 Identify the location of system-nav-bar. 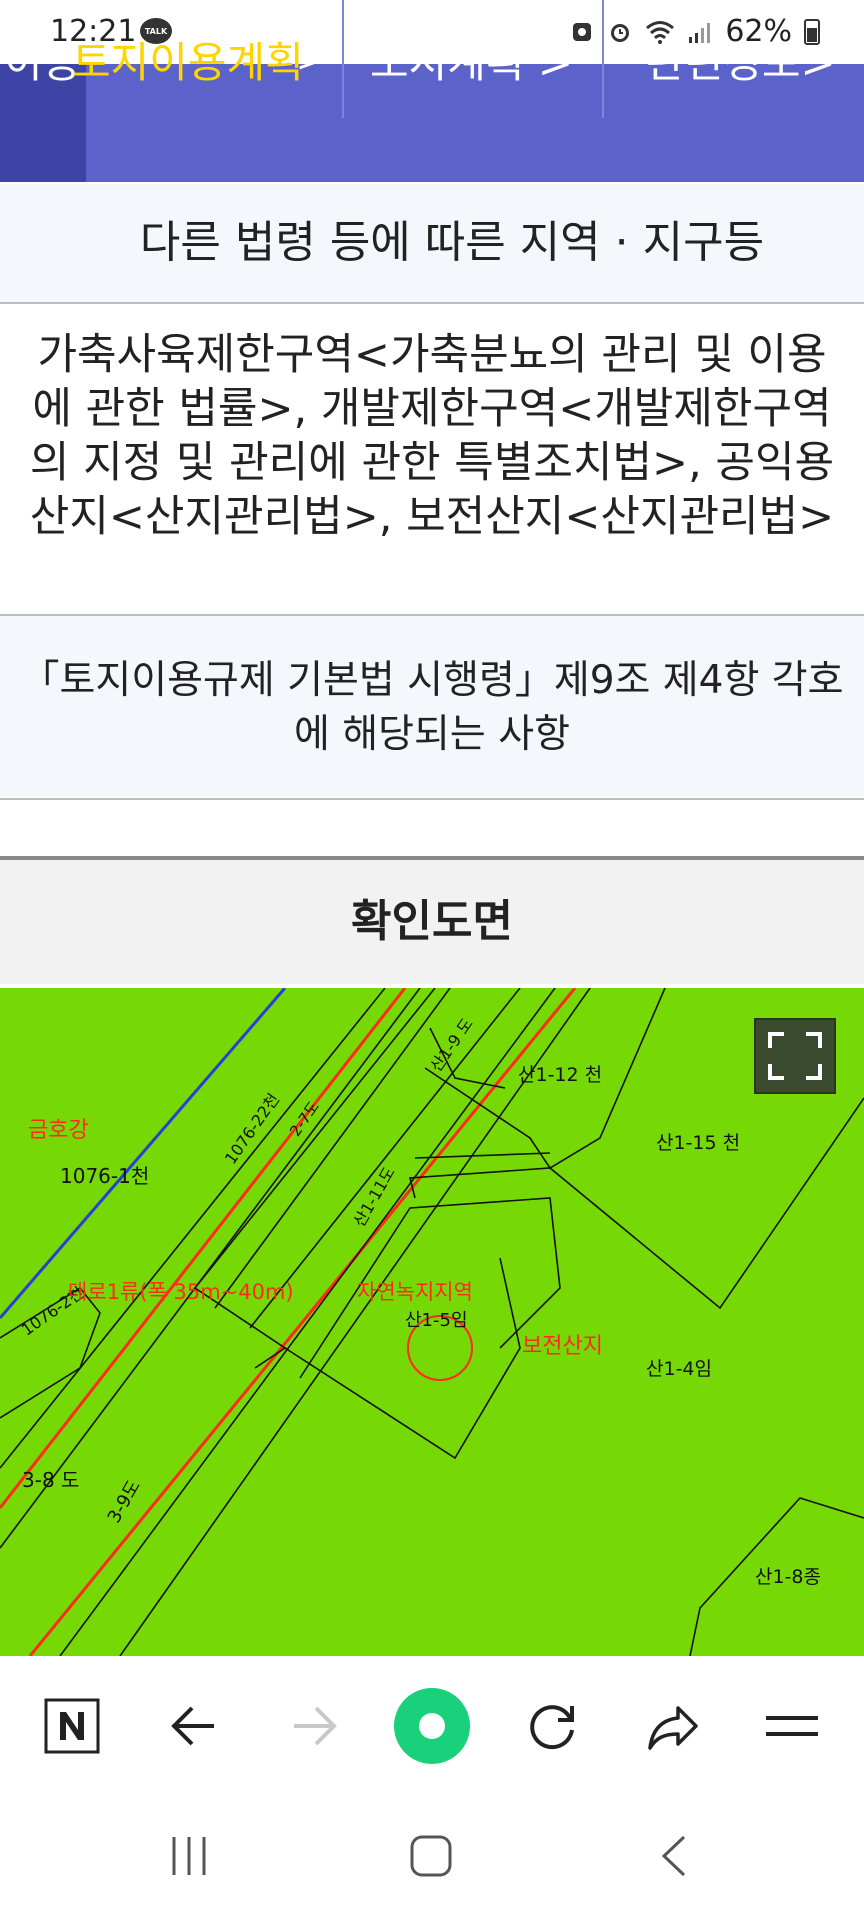
(432, 1858).